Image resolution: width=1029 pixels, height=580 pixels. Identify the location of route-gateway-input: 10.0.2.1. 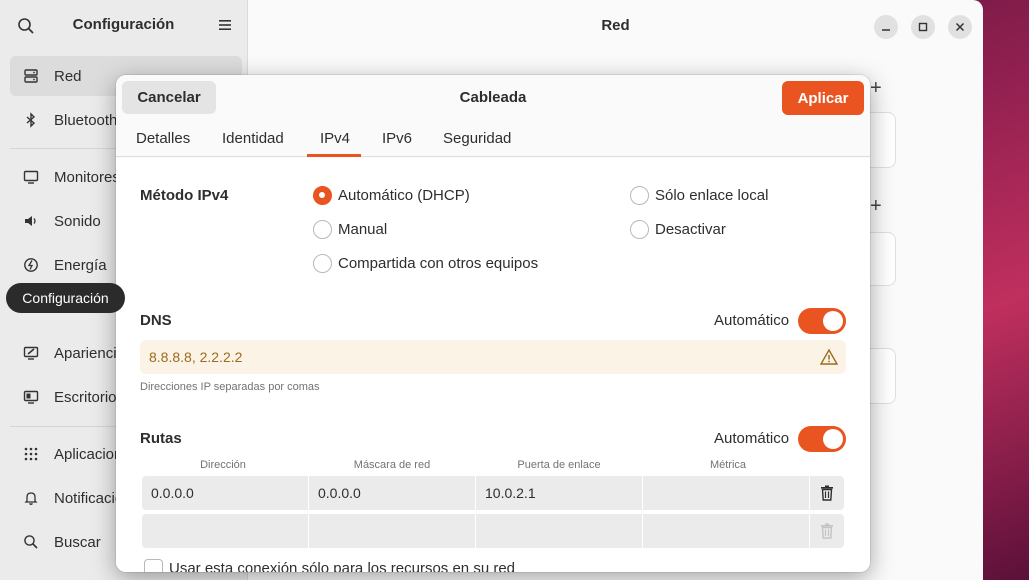
(559, 493).